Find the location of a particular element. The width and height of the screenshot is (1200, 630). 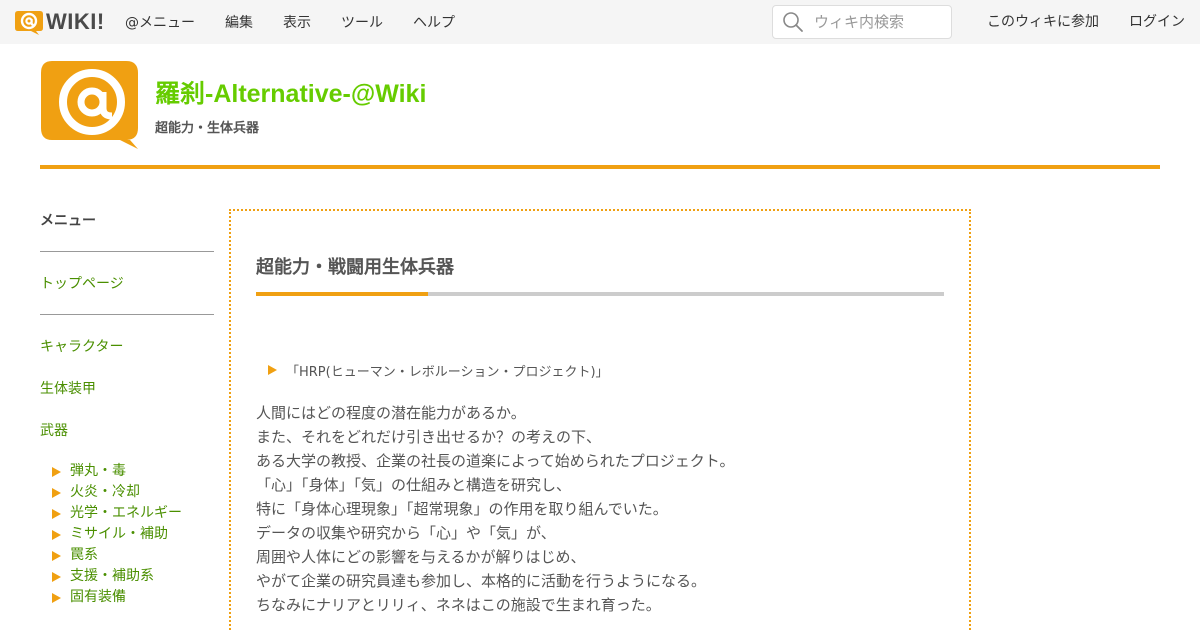

body-line: データの収集や研究から「心」や「気」が、 is located at coordinates (406, 533).